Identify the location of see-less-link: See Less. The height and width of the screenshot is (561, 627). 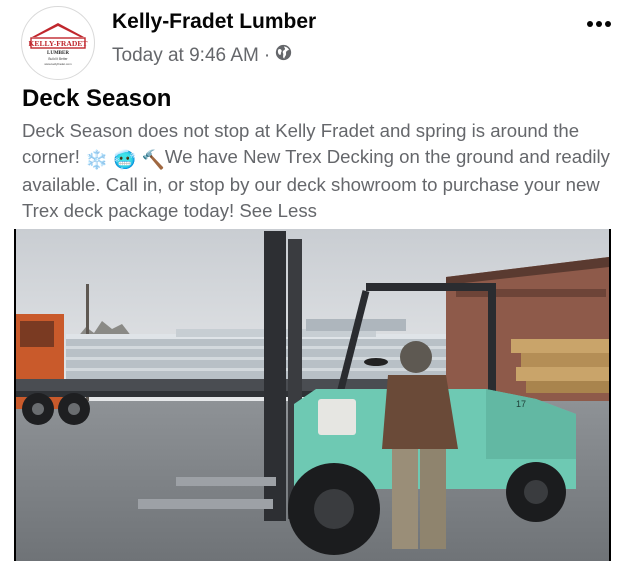
(278, 210).